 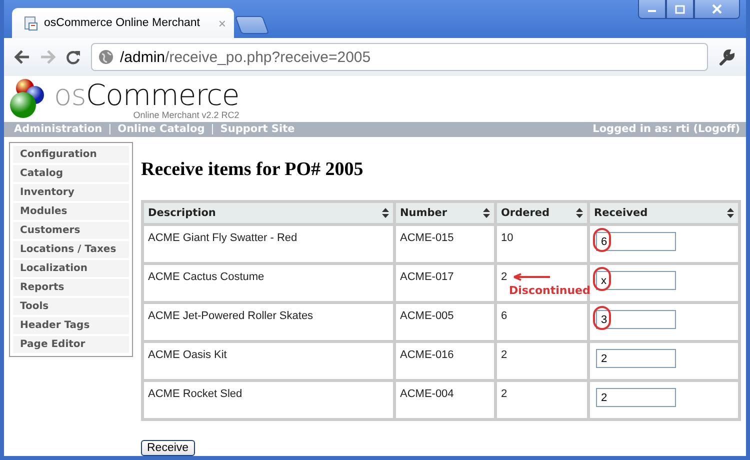 What do you see at coordinates (636, 280) in the screenshot?
I see `quantity-input: x` at bounding box center [636, 280].